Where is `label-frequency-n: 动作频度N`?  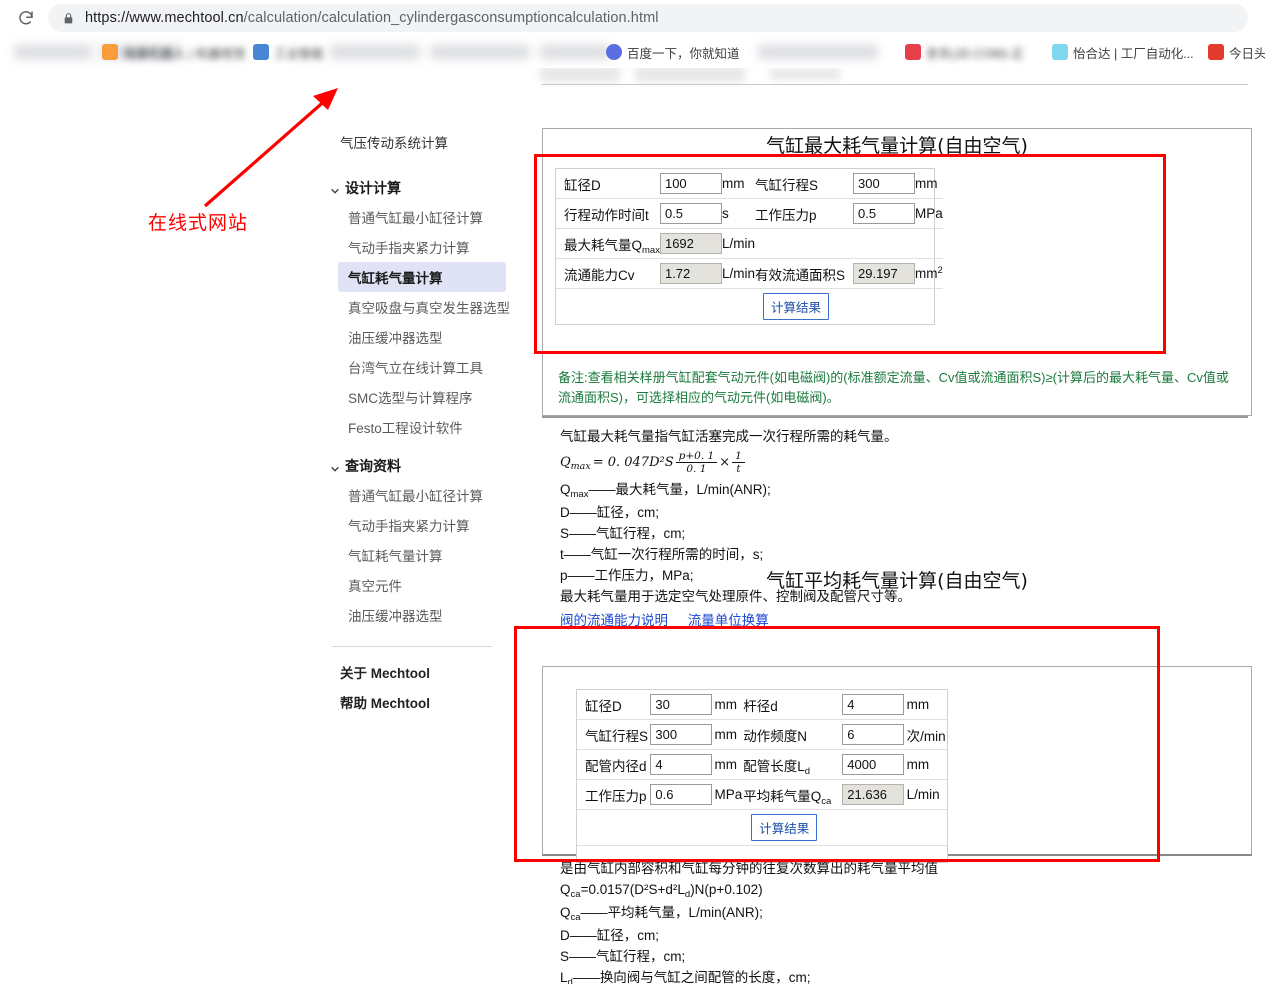 label-frequency-n: 动作频度N is located at coordinates (789, 734).